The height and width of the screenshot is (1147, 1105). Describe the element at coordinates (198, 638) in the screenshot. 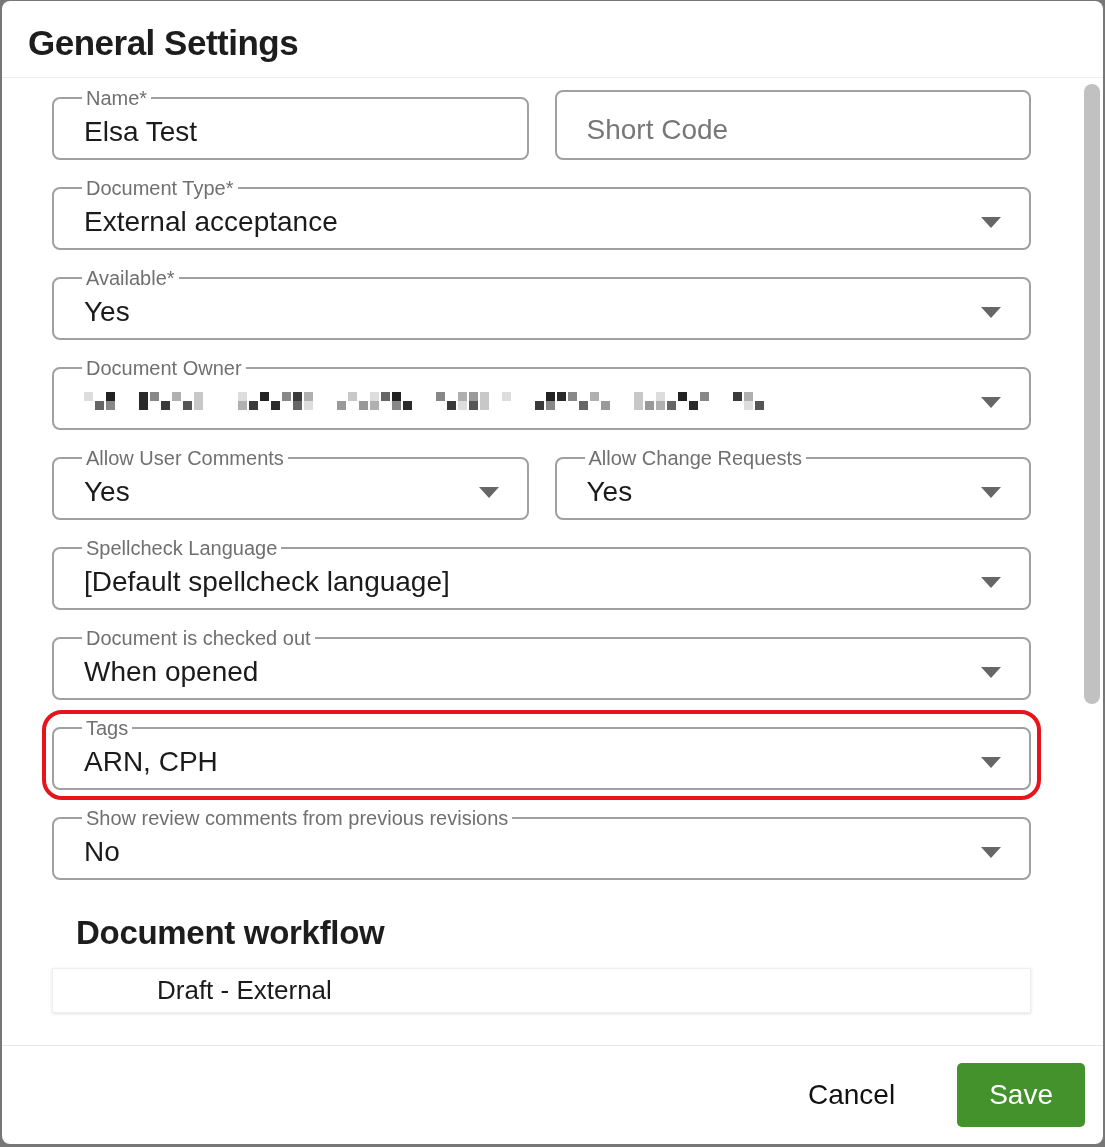

I see `field-label: Document is checked out` at that location.